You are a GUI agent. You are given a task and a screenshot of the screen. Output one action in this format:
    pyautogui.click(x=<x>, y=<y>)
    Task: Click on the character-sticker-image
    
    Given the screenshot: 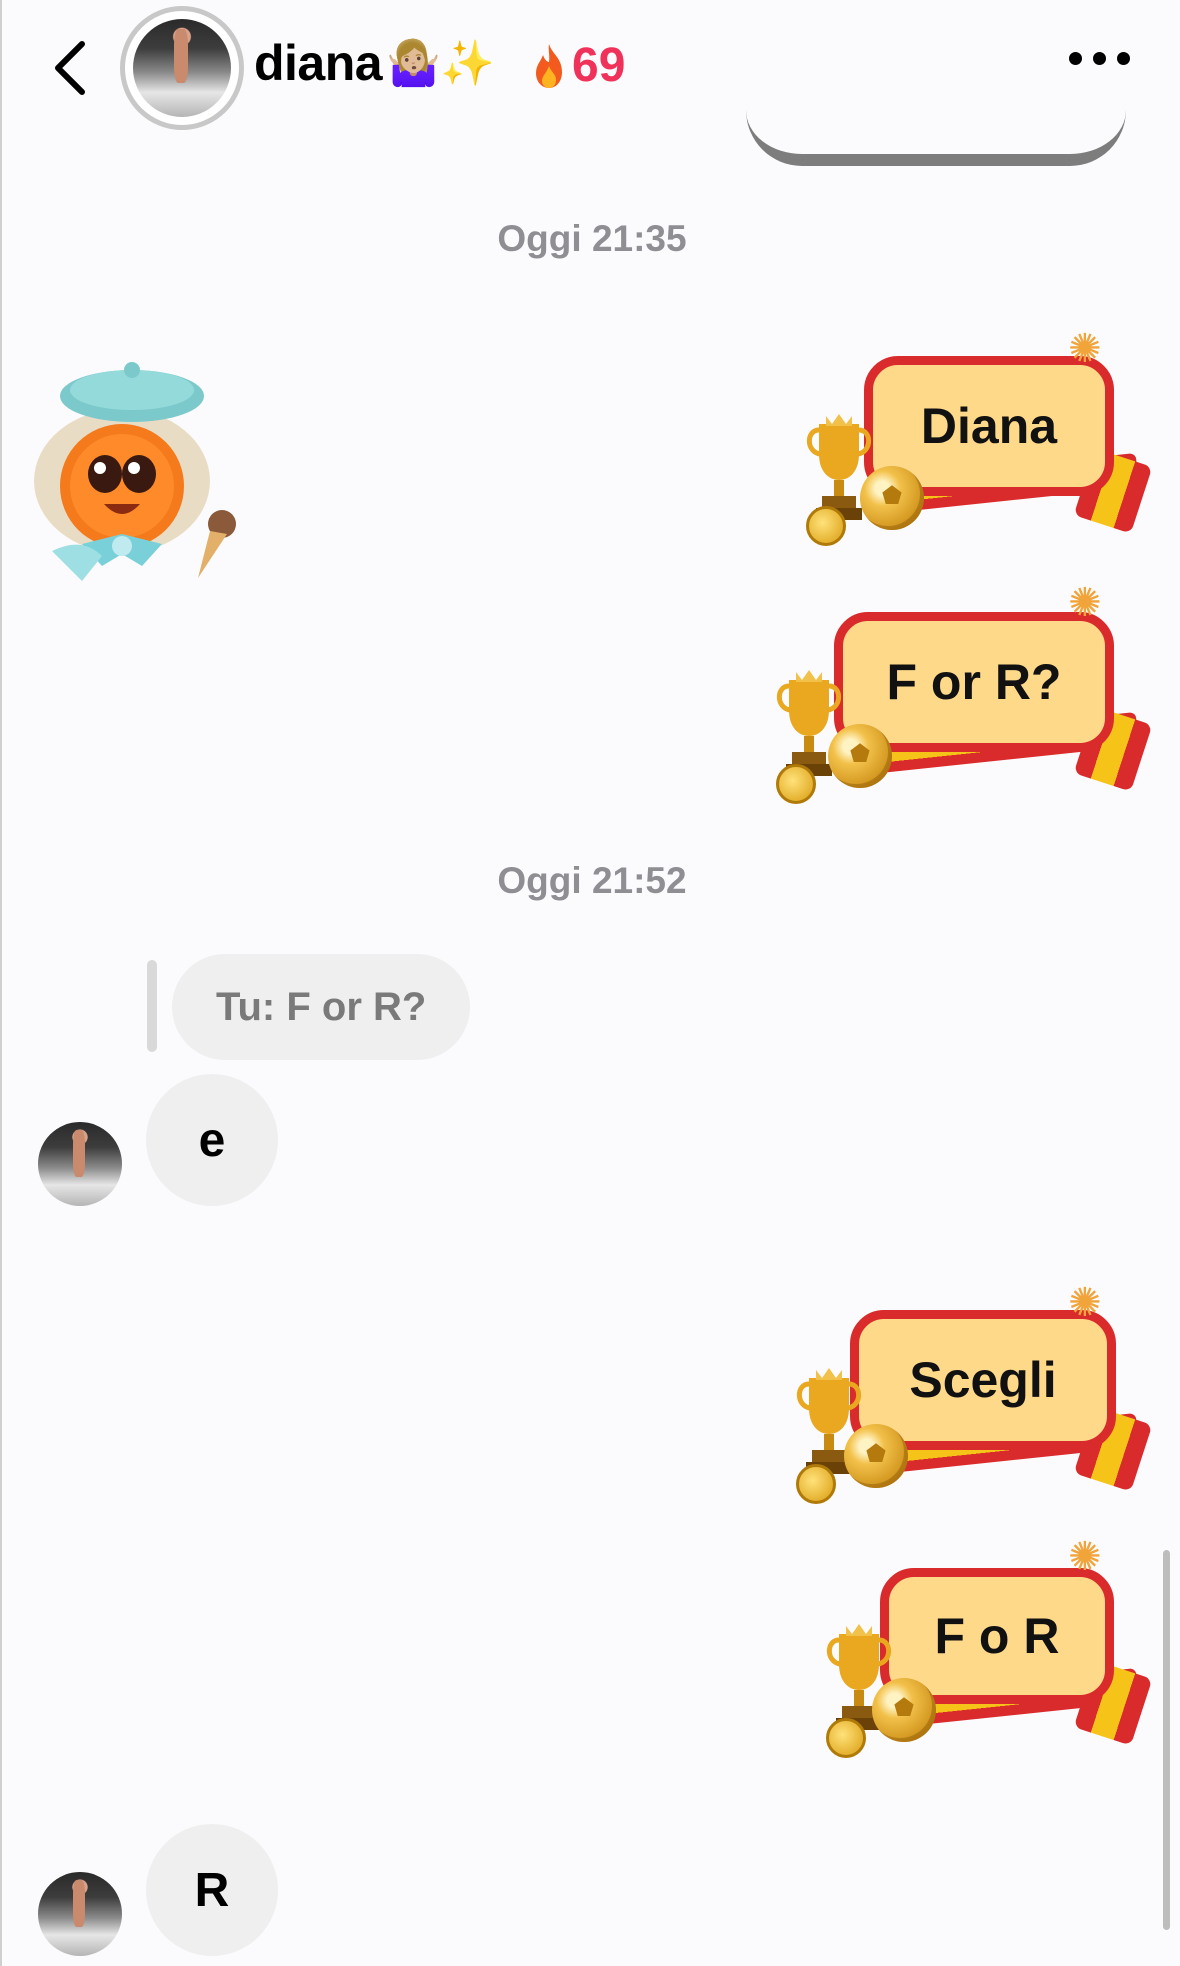 What is the action you would take?
    pyautogui.click(x=135, y=471)
    